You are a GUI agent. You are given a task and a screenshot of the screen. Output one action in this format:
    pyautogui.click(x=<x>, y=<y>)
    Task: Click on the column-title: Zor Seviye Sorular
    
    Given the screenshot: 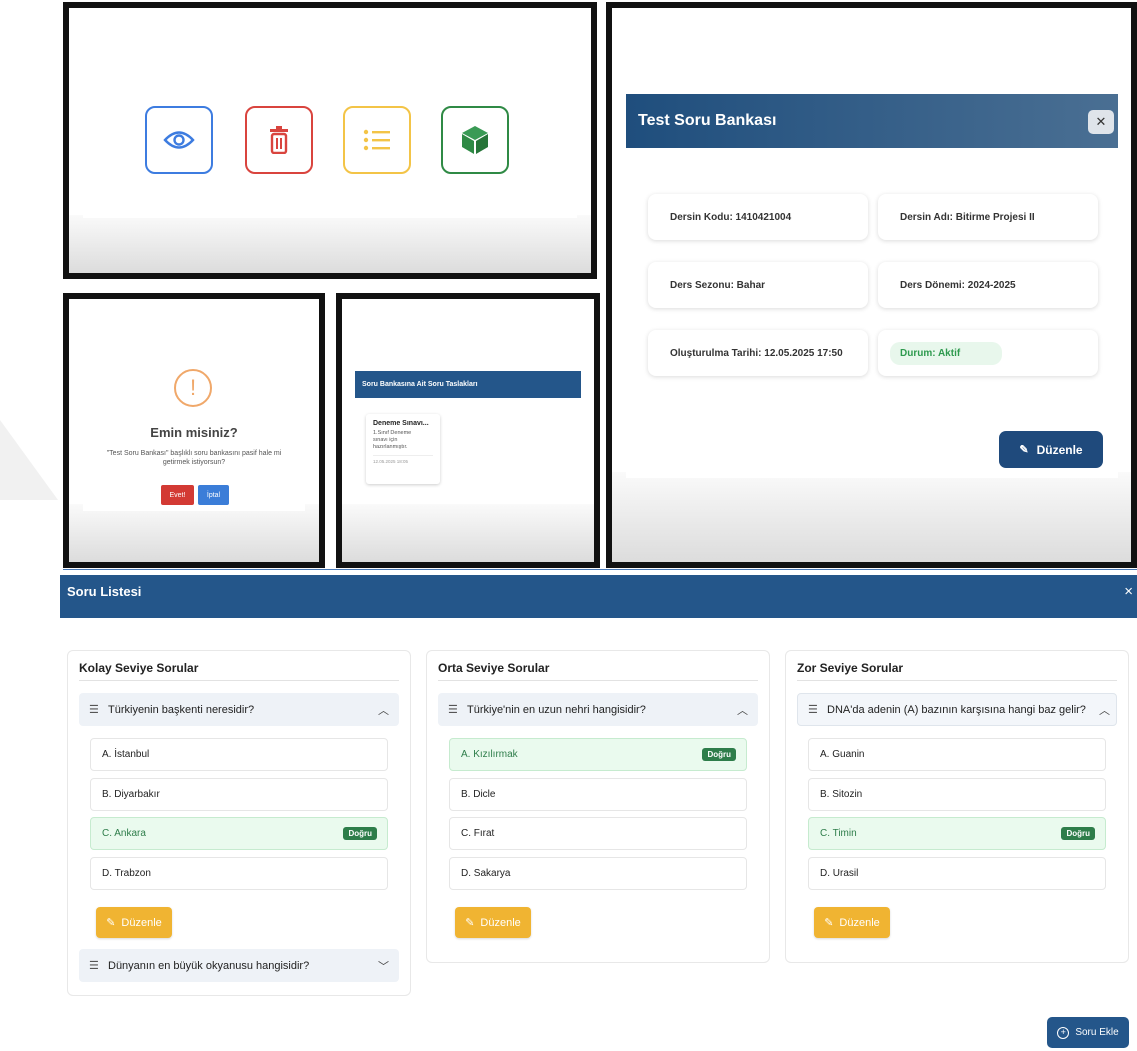 What is the action you would take?
    pyautogui.click(x=850, y=668)
    